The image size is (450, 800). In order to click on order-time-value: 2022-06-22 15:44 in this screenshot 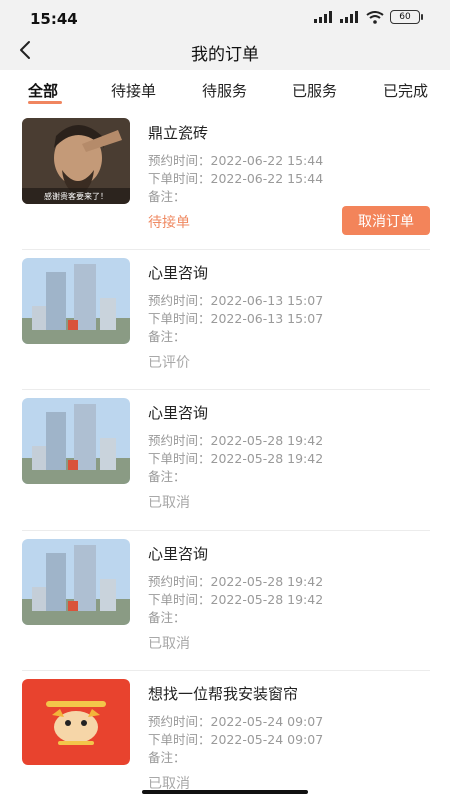, I will do `click(267, 178)`.